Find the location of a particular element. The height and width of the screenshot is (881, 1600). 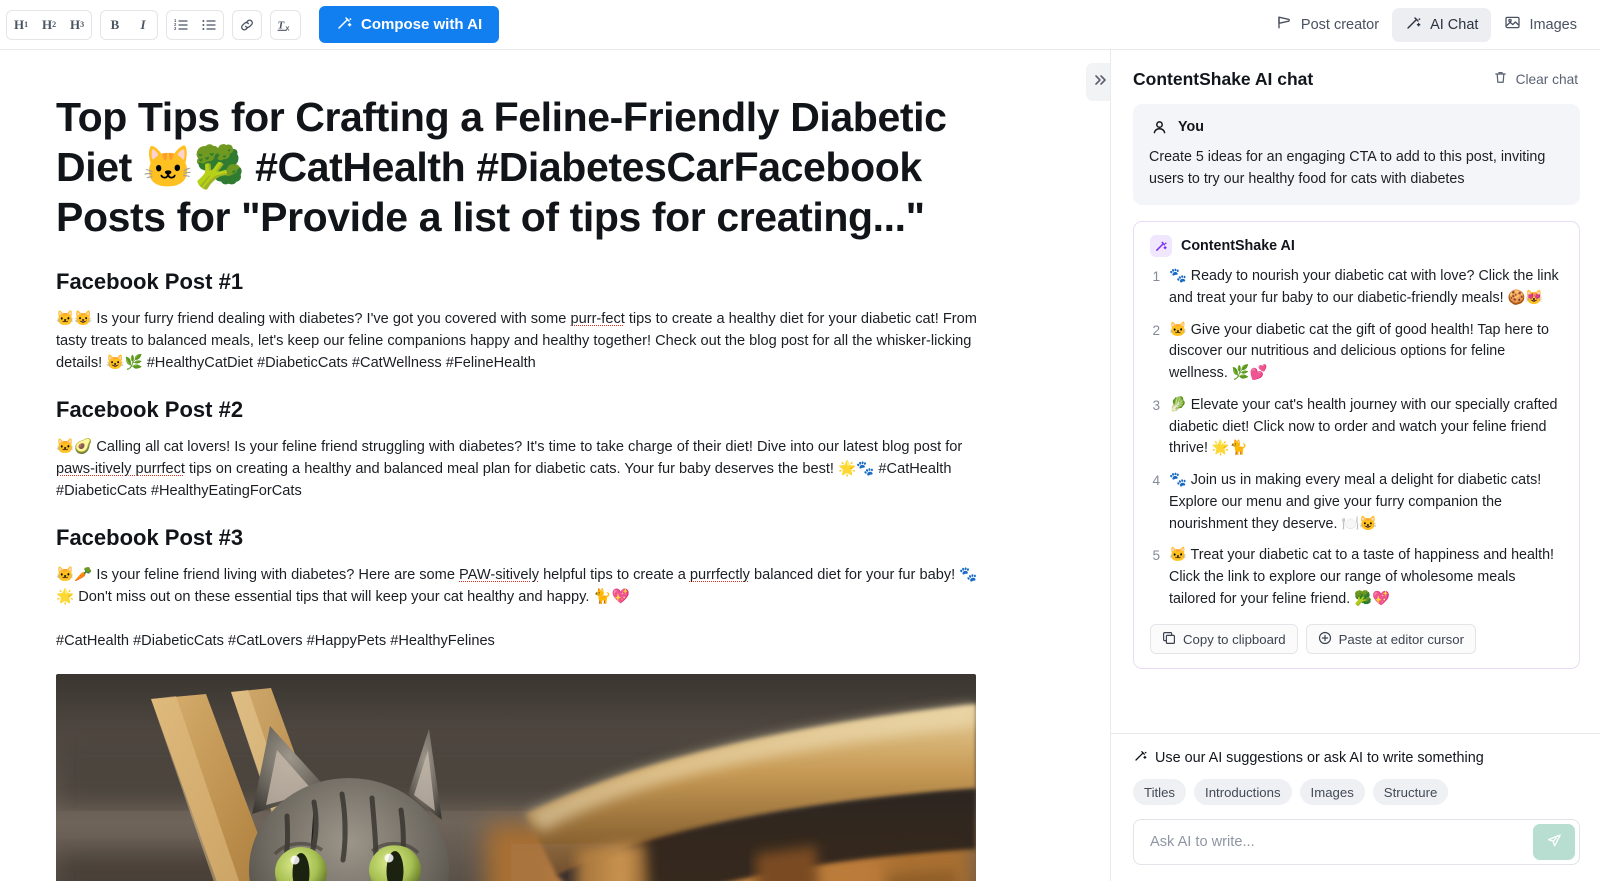

paste-at-editor-cursor-button: Paste at editor cursor is located at coordinates (1390, 639).